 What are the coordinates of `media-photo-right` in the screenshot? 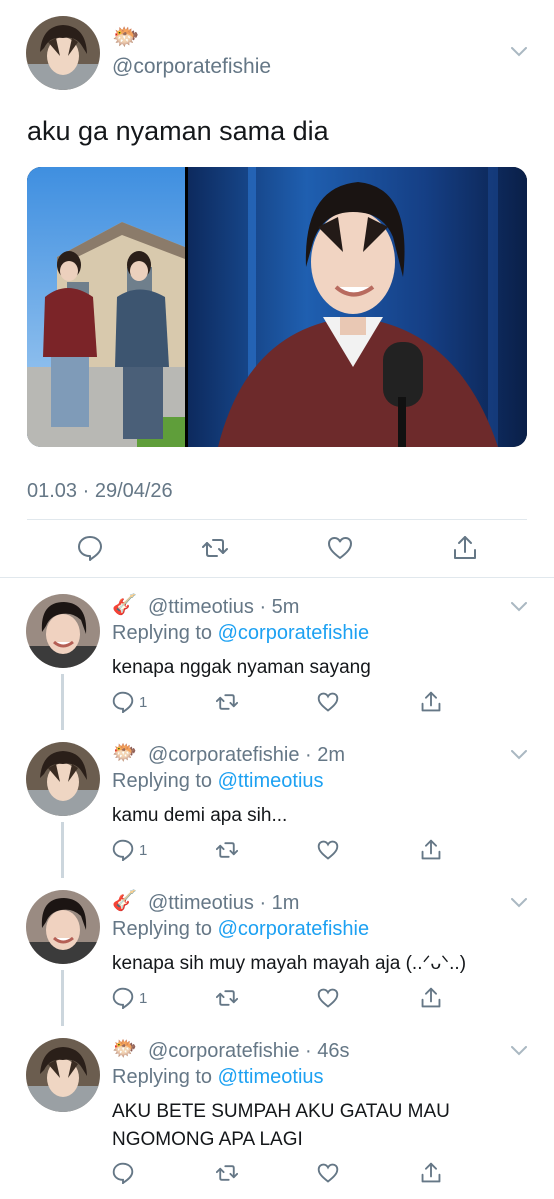 It's located at (357, 307).